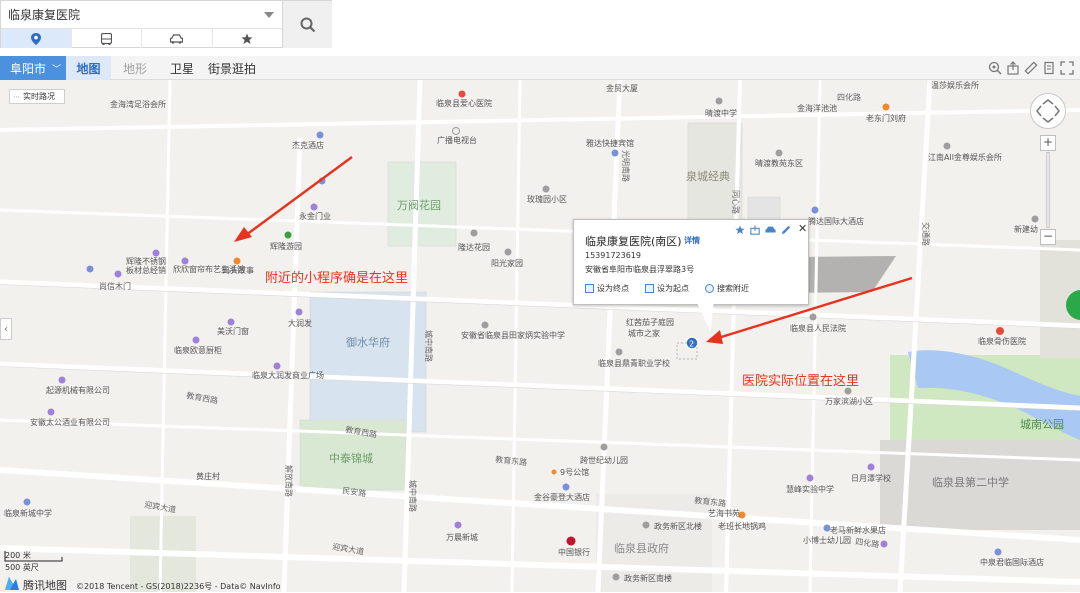 The image size is (1080, 593). Describe the element at coordinates (763, 230) in the screenshot. I see `popup-icons` at that location.